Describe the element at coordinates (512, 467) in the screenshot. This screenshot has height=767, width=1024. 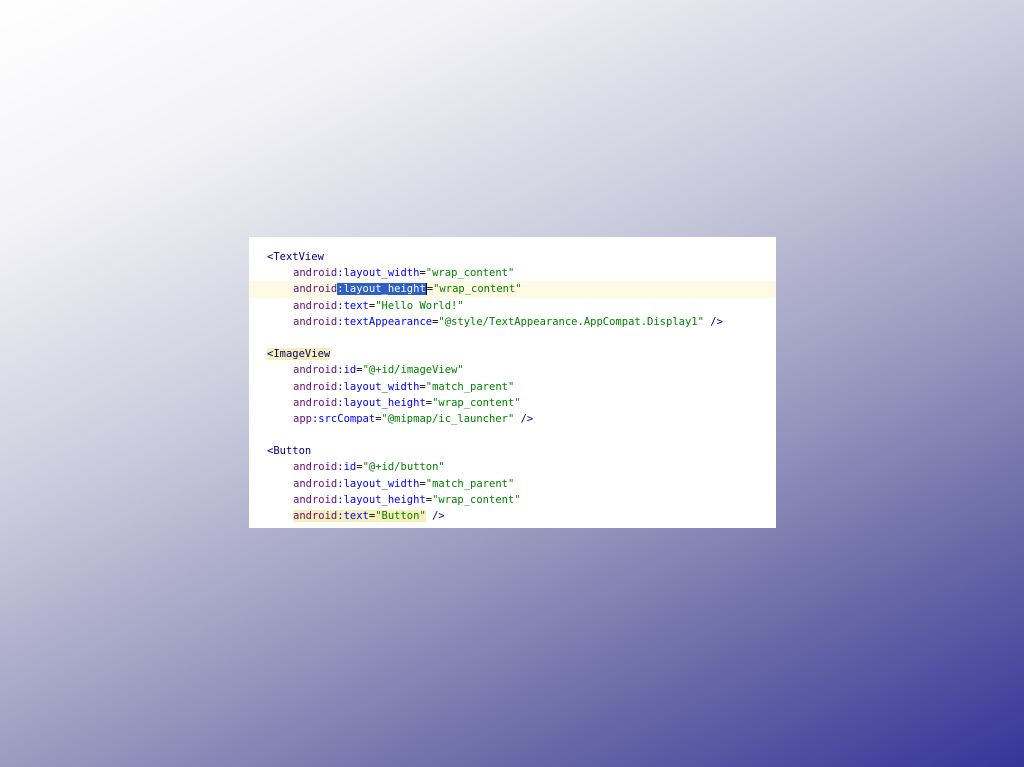
I see `code-line: android:id="@+id/button"` at that location.